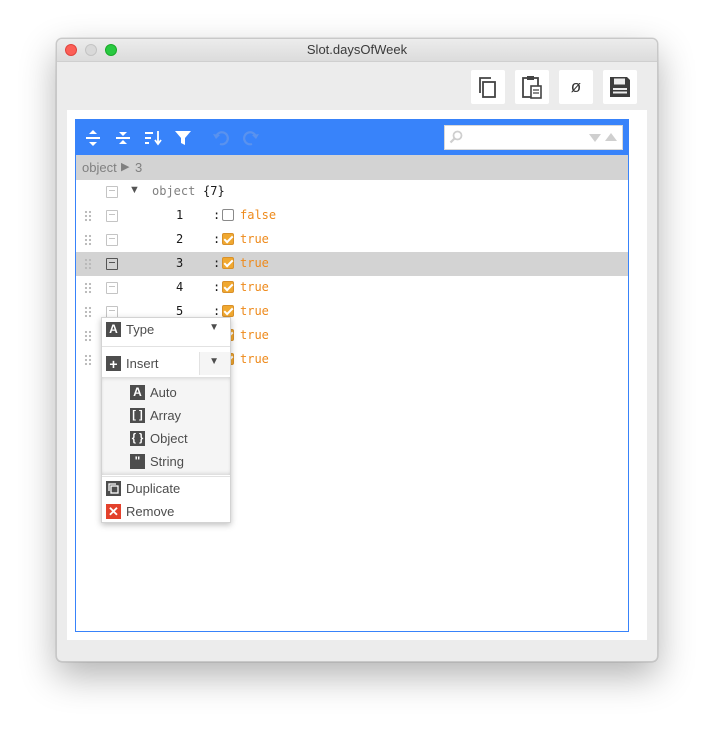 This screenshot has height=734, width=712. I want to click on submenu-label: Array, so click(166, 415).